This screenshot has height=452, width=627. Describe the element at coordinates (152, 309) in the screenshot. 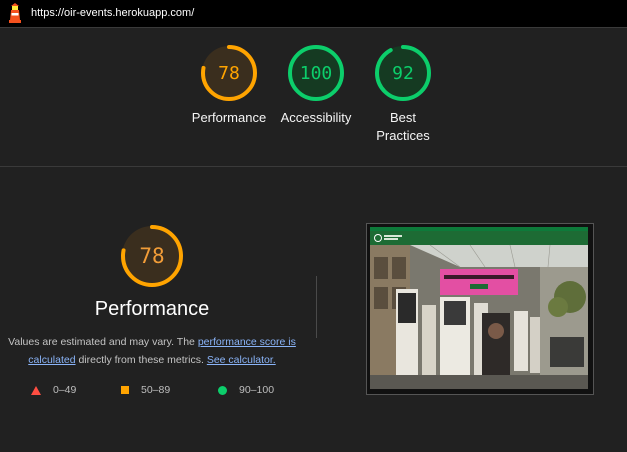

I see `performance-title: Performance` at that location.